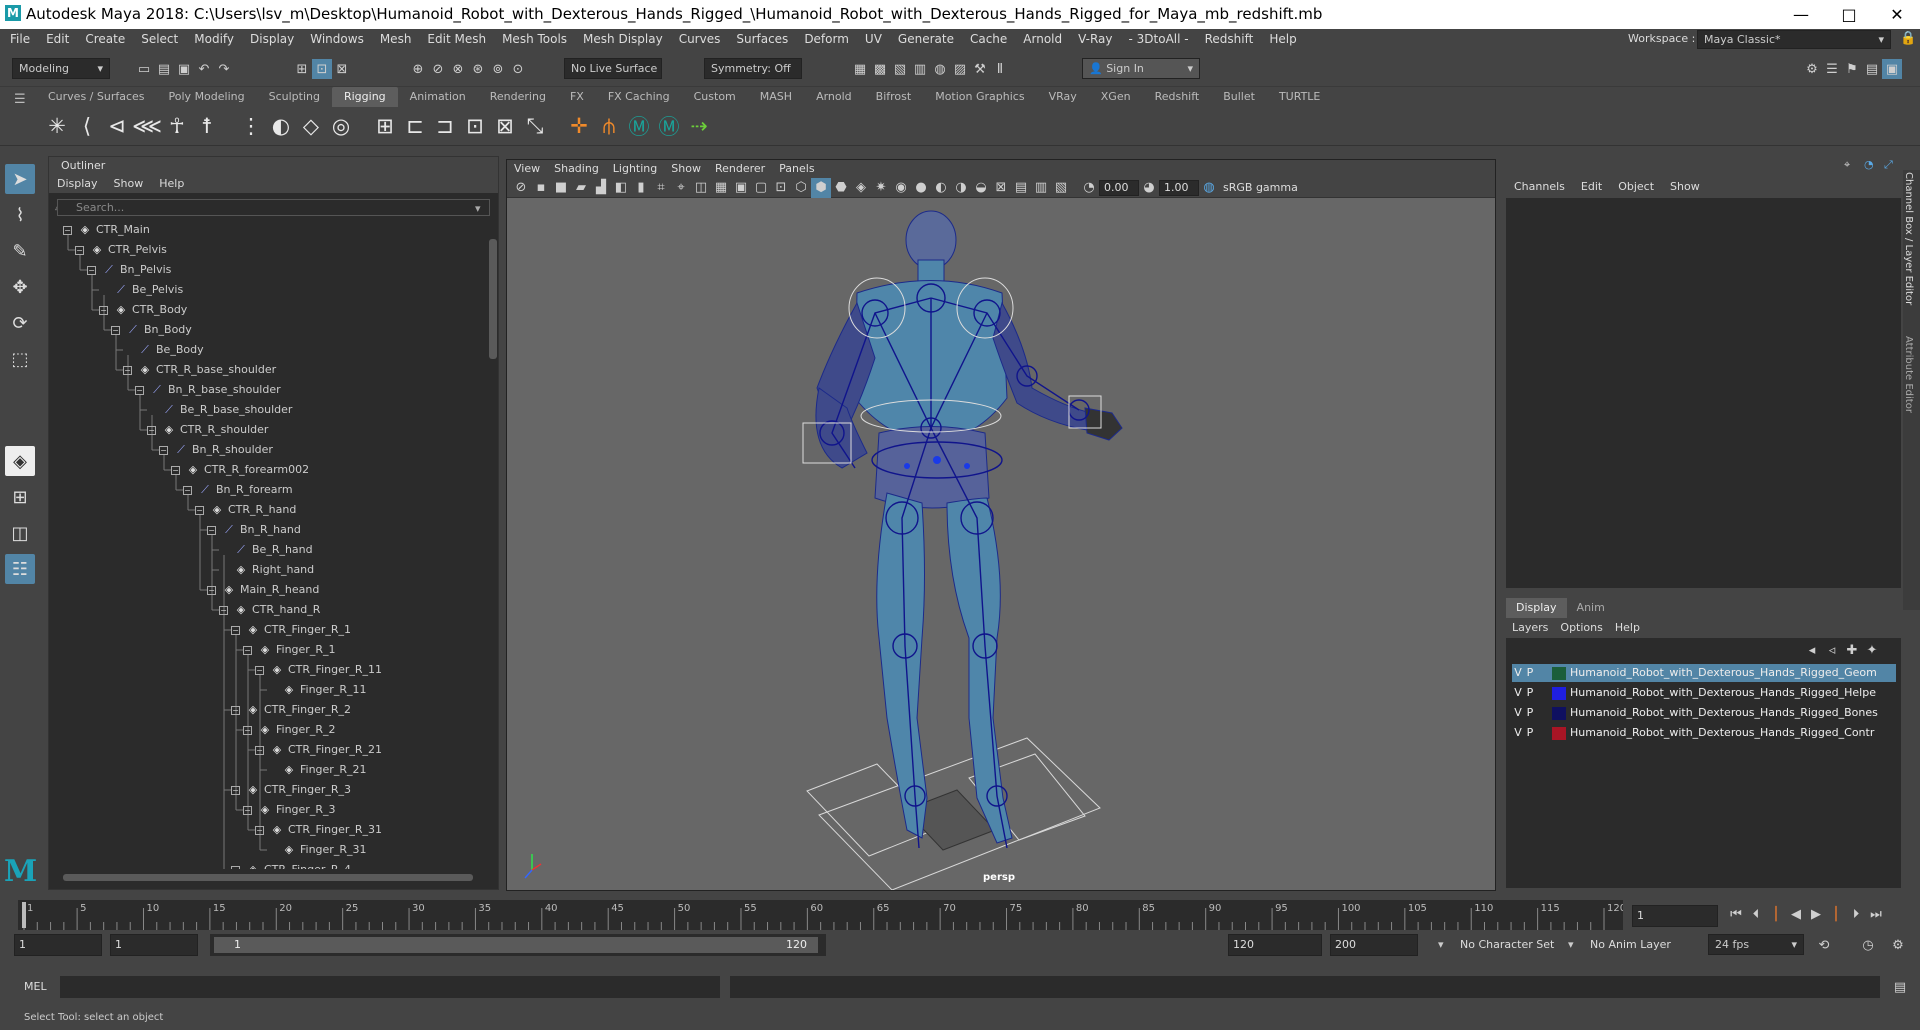 Image resolution: width=1920 pixels, height=1030 pixels. I want to click on outliner-node: − ◈ CTR_hand_R, so click(269, 610).